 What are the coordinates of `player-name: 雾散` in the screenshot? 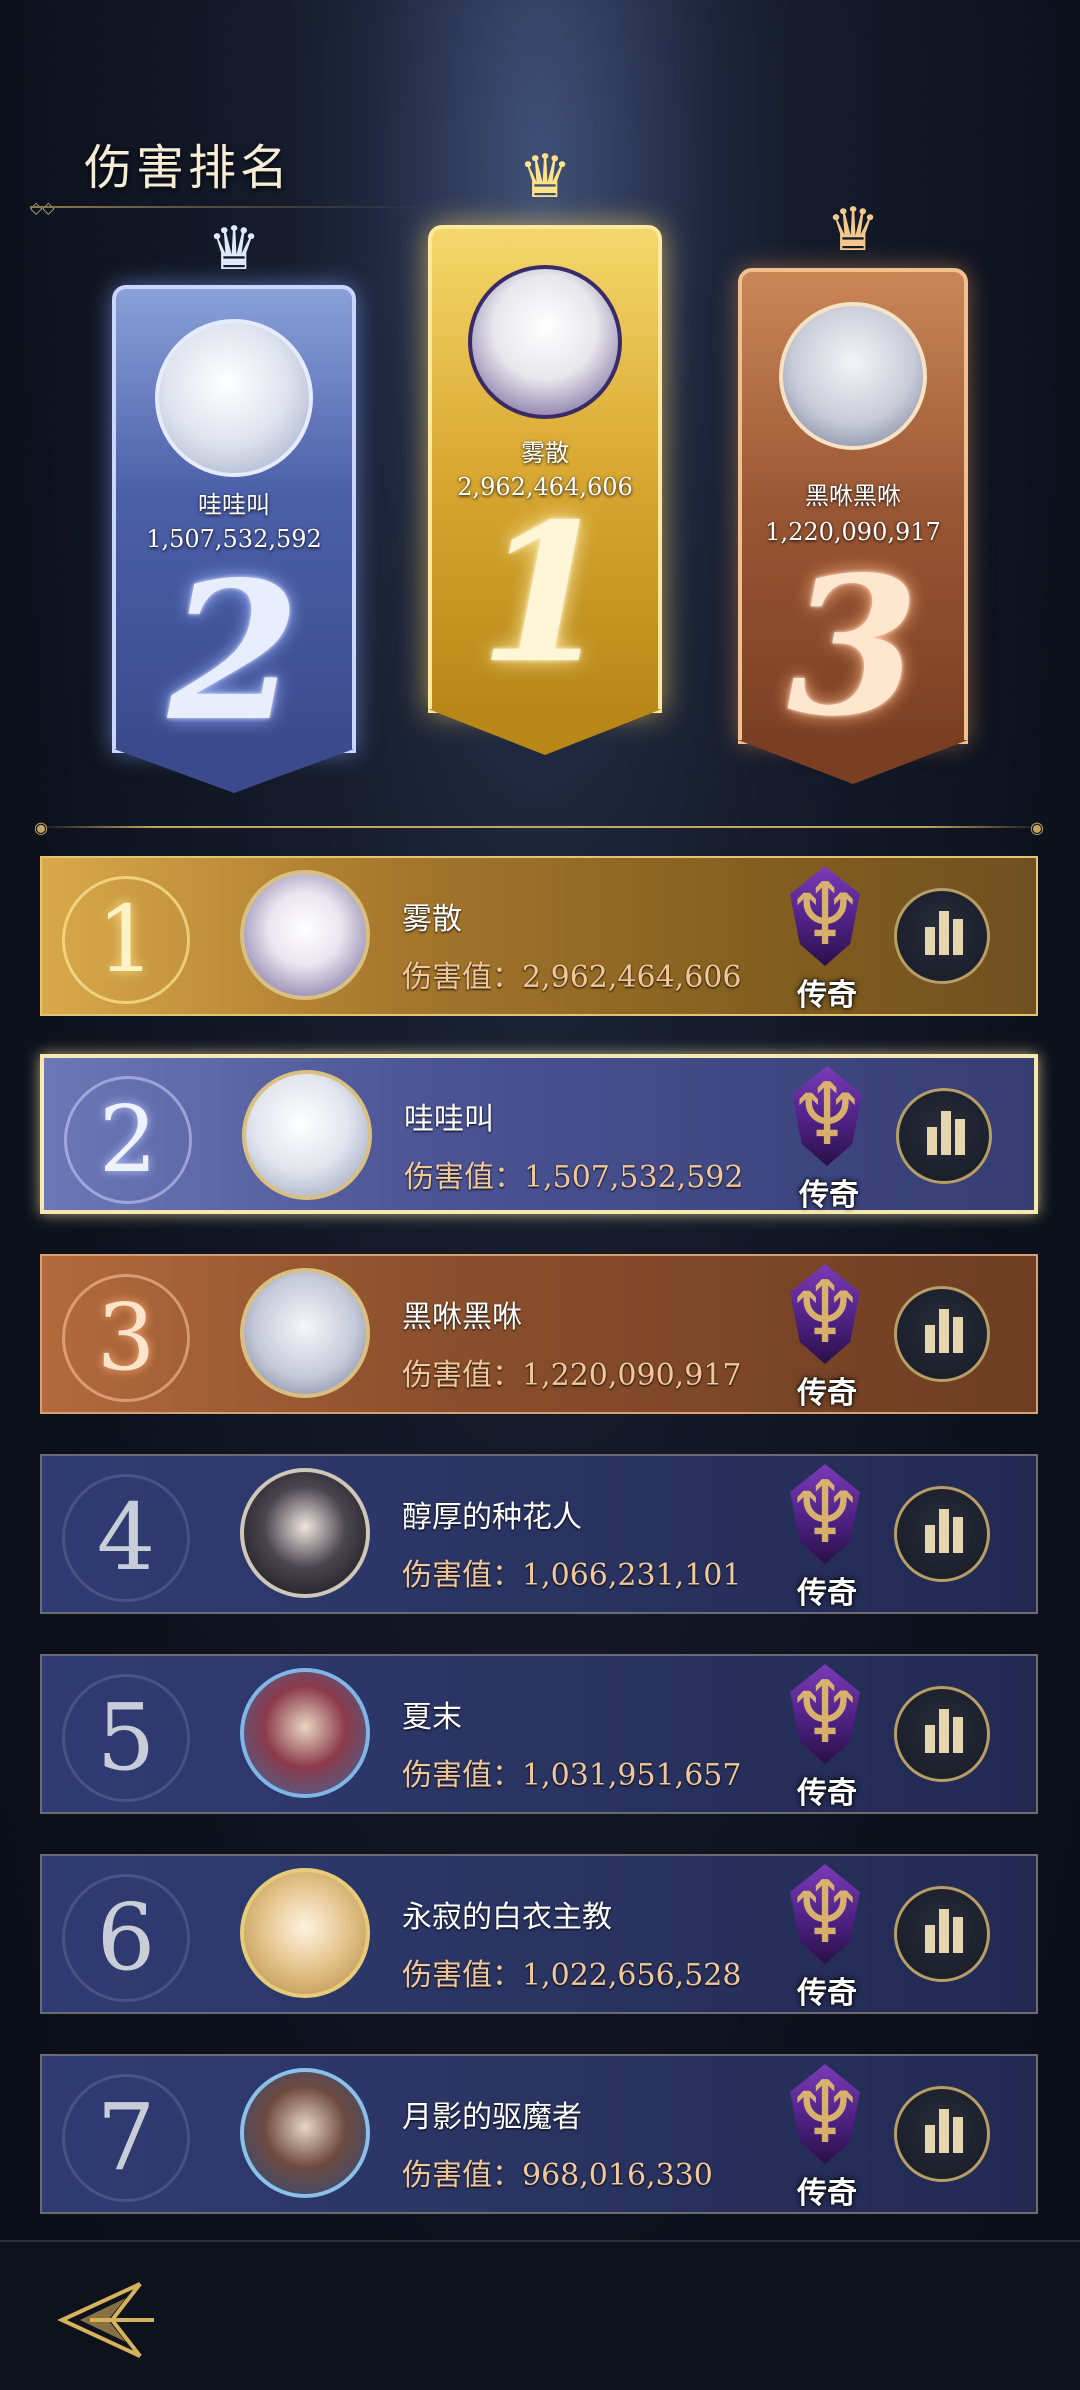 It's located at (432, 919).